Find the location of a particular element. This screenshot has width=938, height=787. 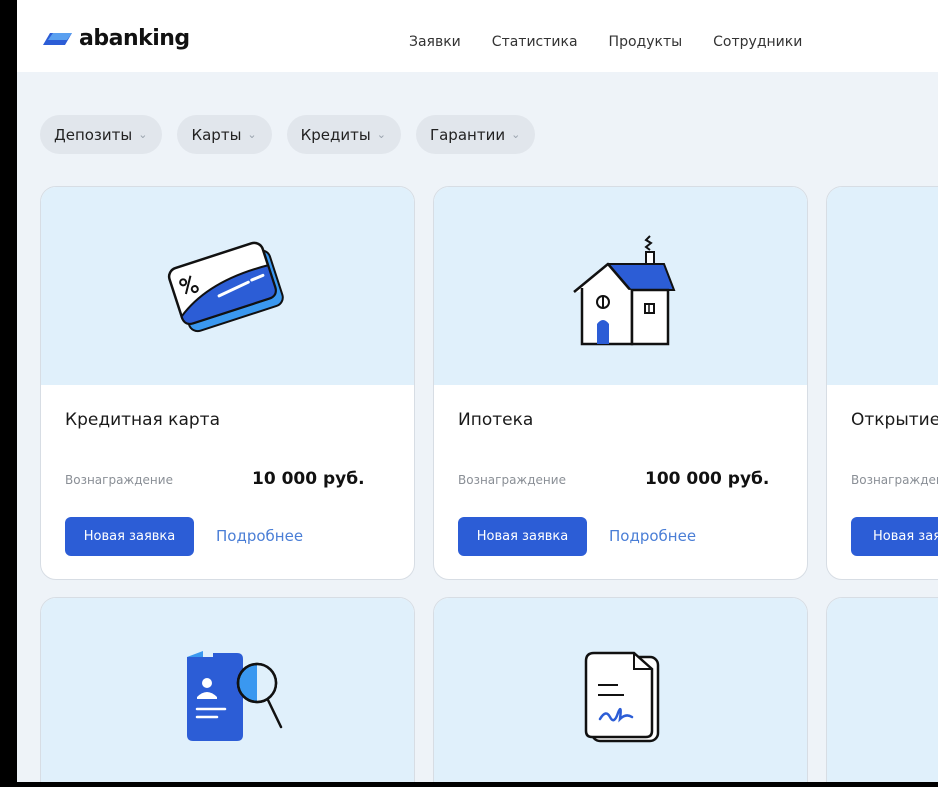

filter-deposits: Депозиты ⌄ is located at coordinates (101, 134).